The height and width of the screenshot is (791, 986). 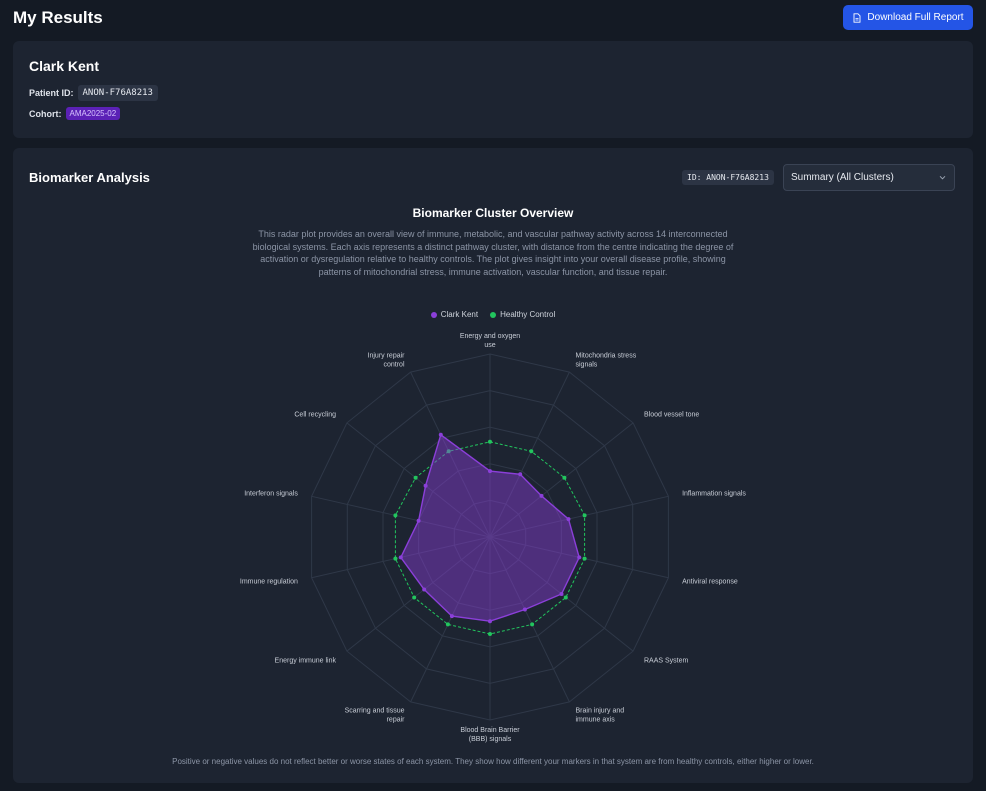 I want to click on axis-label-line: Immune regulation, so click(x=269, y=581).